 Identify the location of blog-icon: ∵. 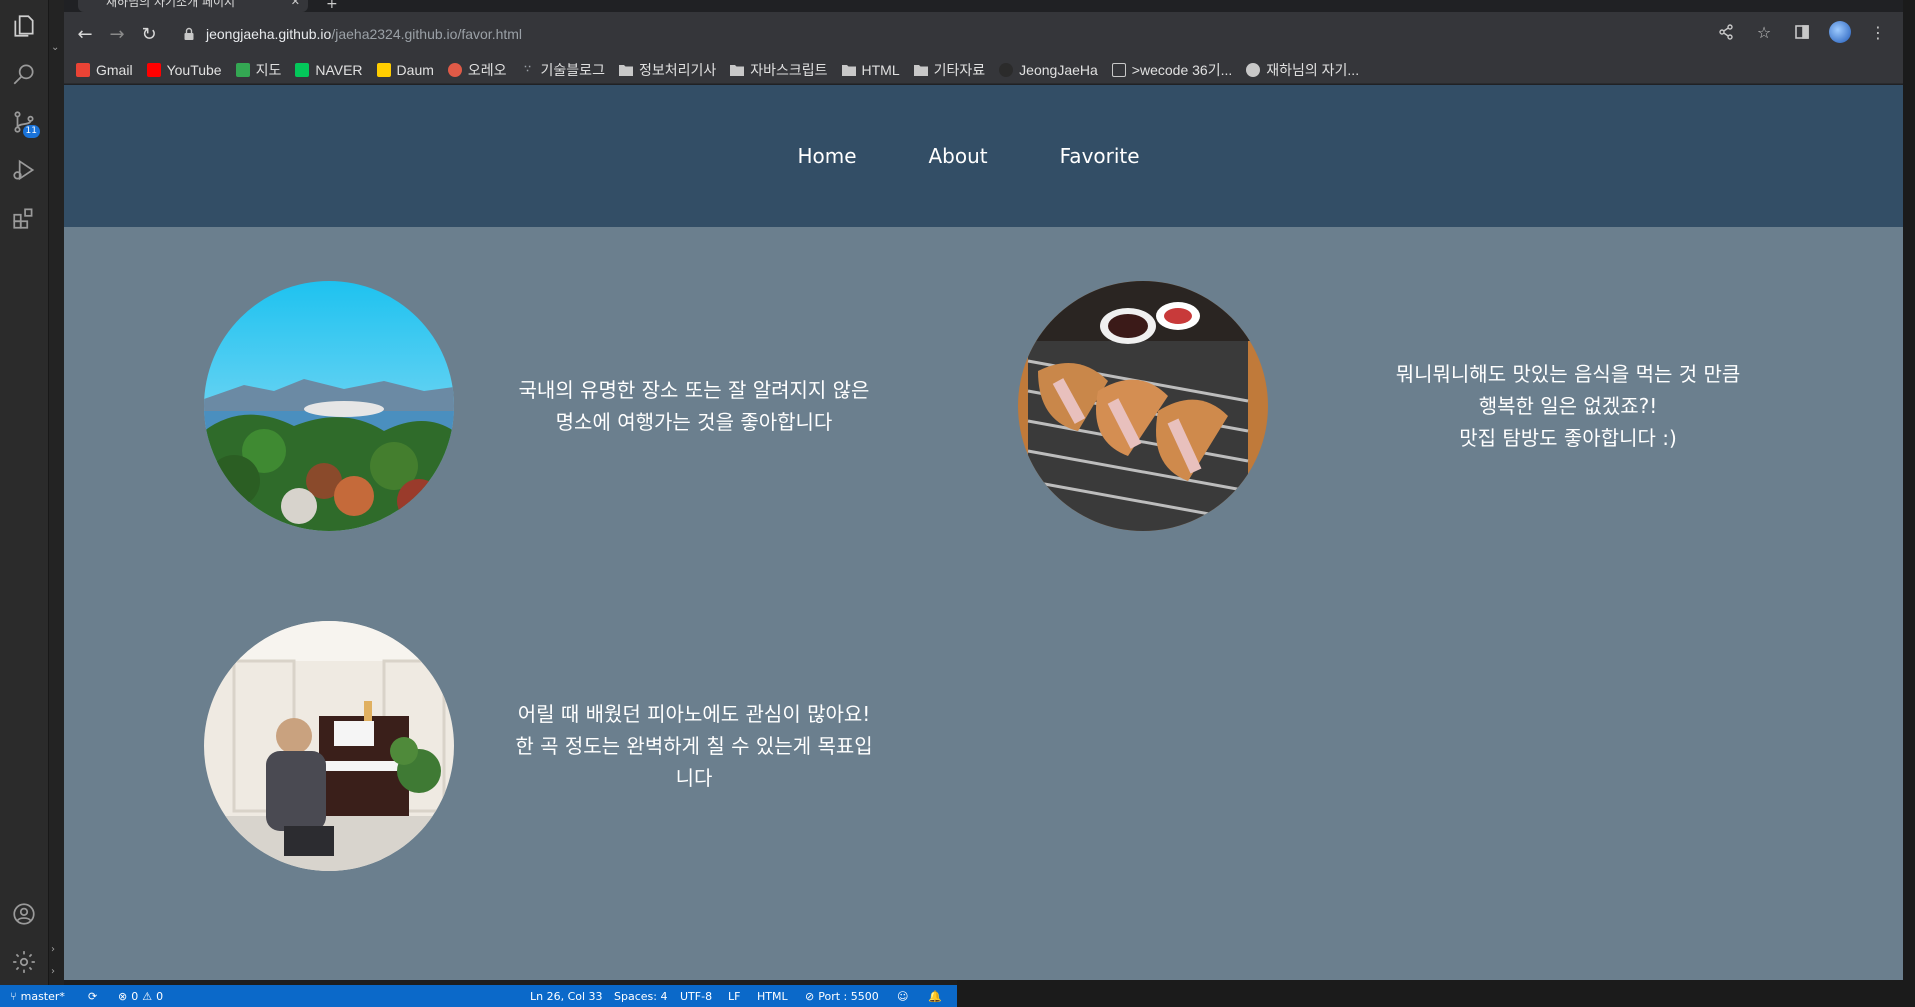
(527, 69).